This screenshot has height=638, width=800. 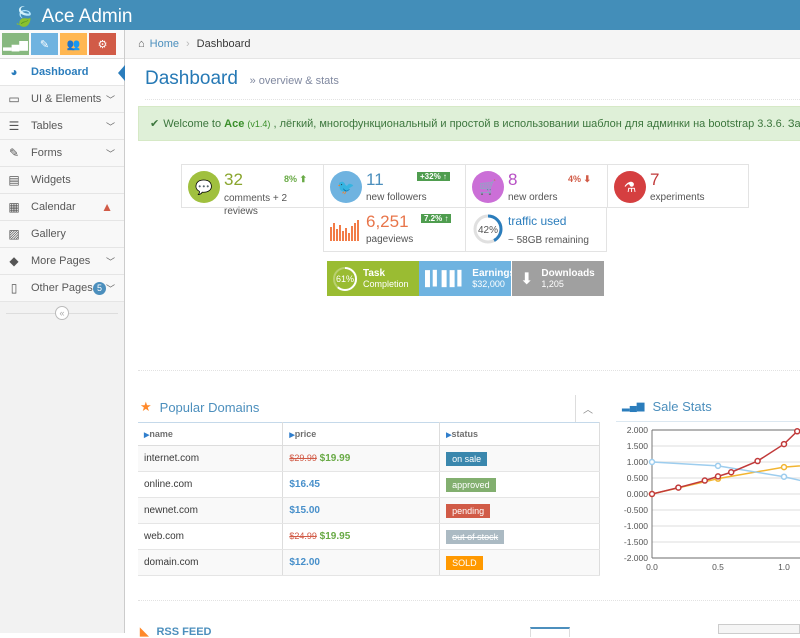 I want to click on pencil-icon: ✎, so click(x=44, y=44).